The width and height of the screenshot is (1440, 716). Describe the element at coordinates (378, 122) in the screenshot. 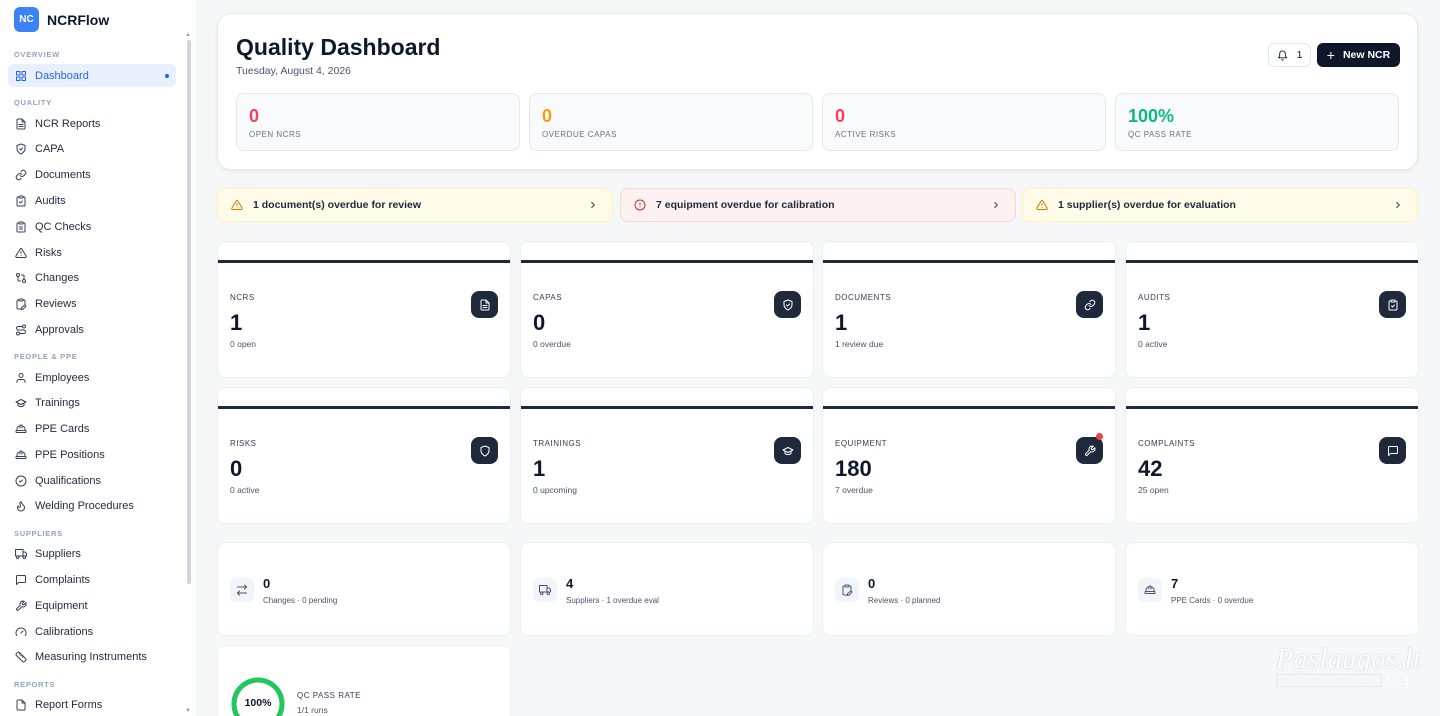

I see `kpi-open-ncrs: 0 OPEN NCRS` at that location.